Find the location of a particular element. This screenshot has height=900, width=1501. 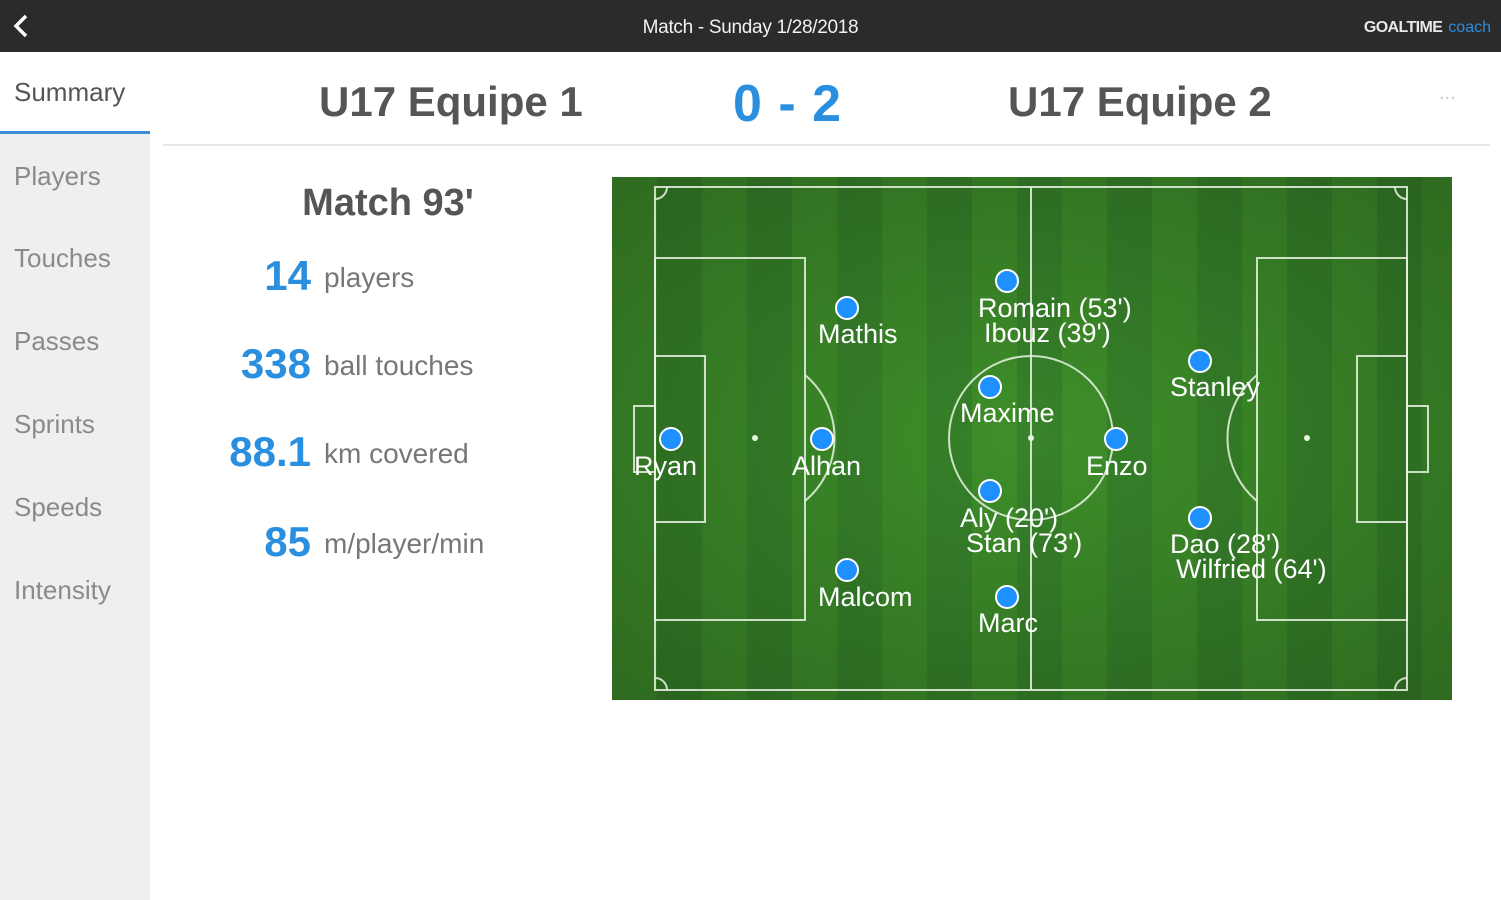

player-name: Marc is located at coordinates (1008, 623).